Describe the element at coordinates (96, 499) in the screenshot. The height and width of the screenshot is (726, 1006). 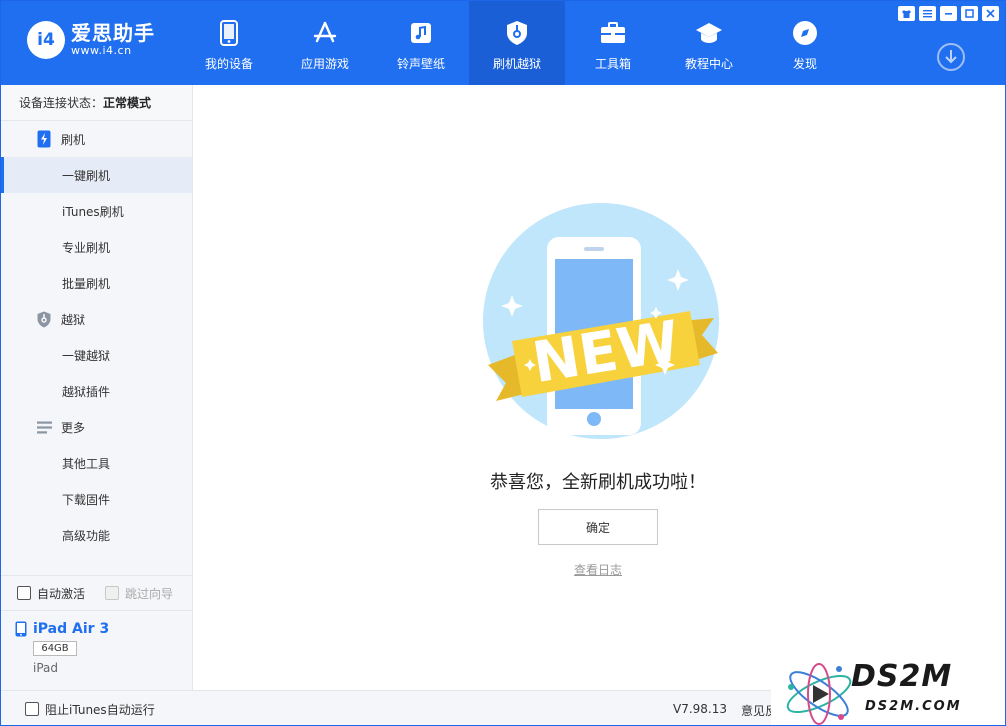
I see `sidebar-item-download-firmware: 下载固件` at that location.